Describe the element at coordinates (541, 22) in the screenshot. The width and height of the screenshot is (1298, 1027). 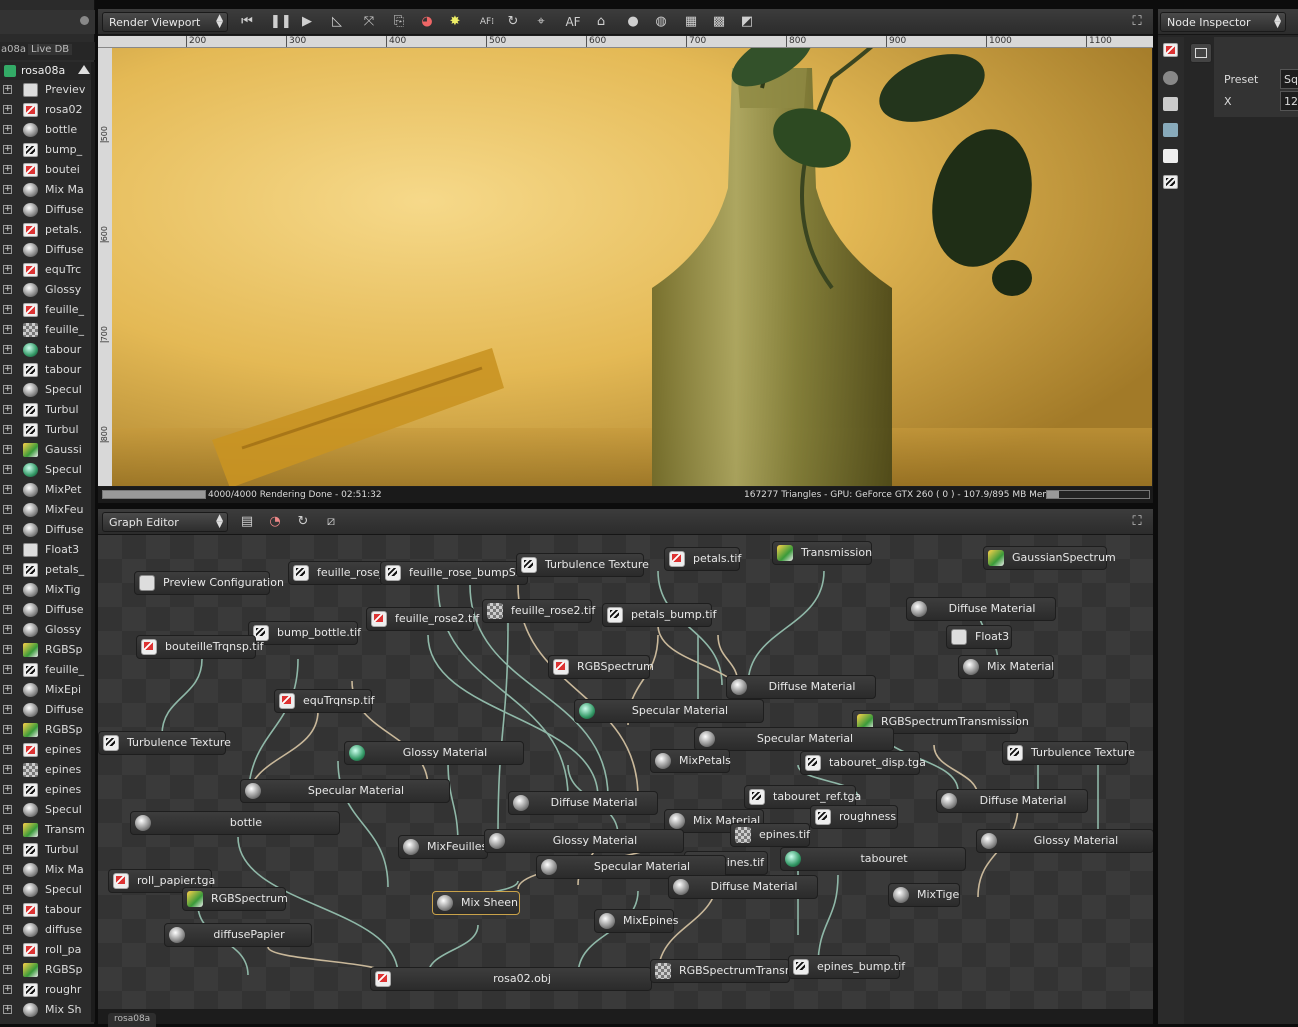
I see `pick-icon: ⌖` at that location.